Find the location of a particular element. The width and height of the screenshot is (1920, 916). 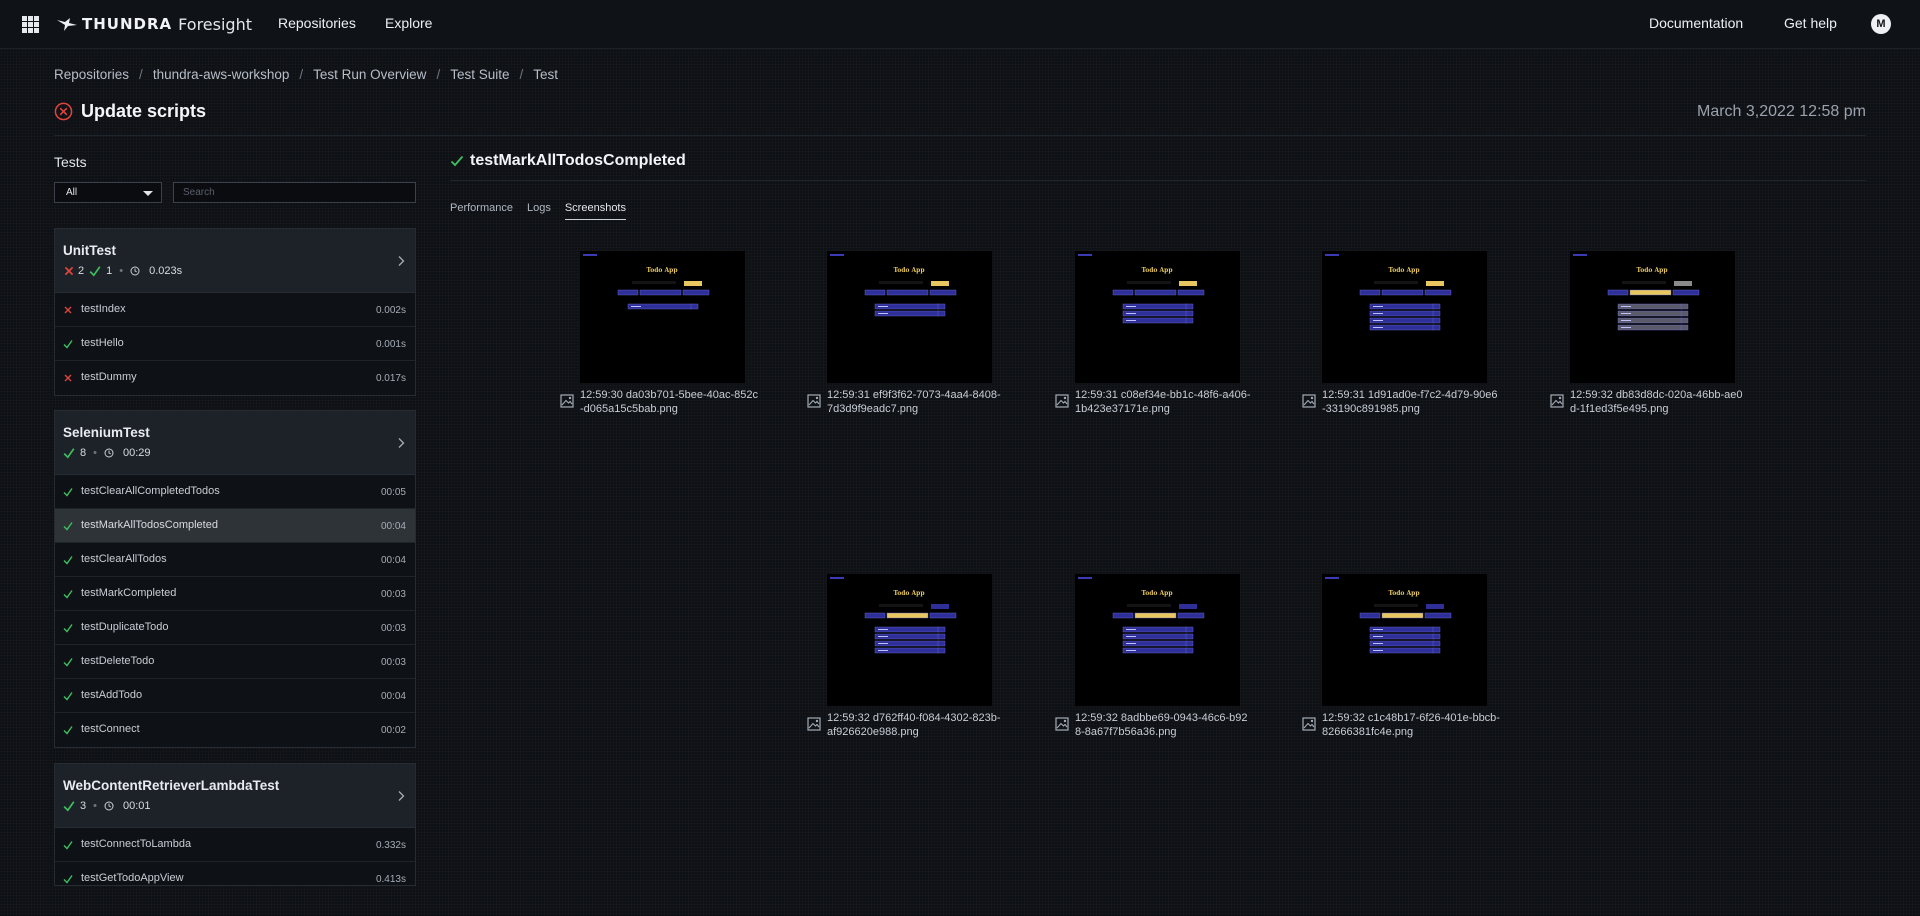

apps-grid-icon is located at coordinates (30, 24).